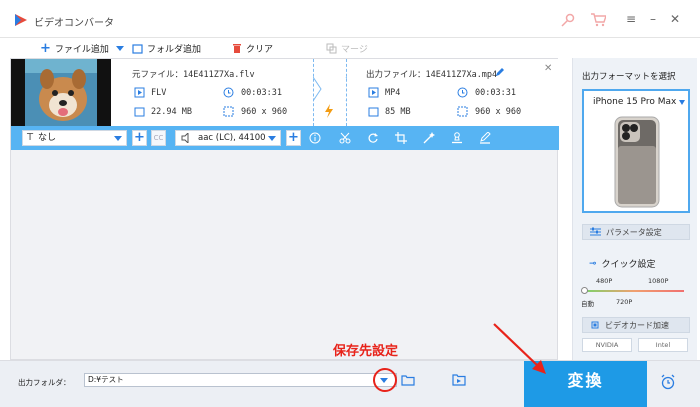 Image resolution: width=700 pixels, height=407 pixels. I want to click on minimize-button: –, so click(653, 19).